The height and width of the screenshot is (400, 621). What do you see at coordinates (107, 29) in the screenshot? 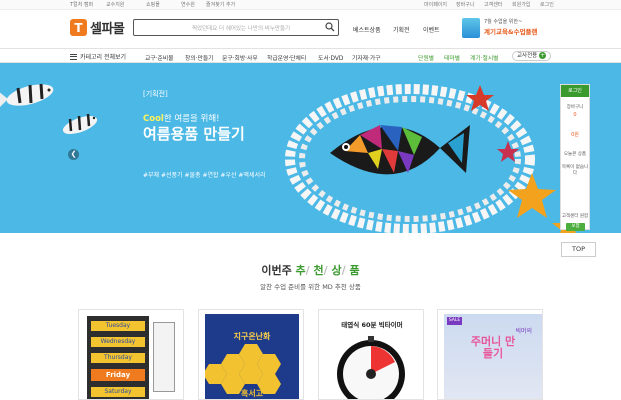
I see `logo-text: 셀파몰` at bounding box center [107, 29].